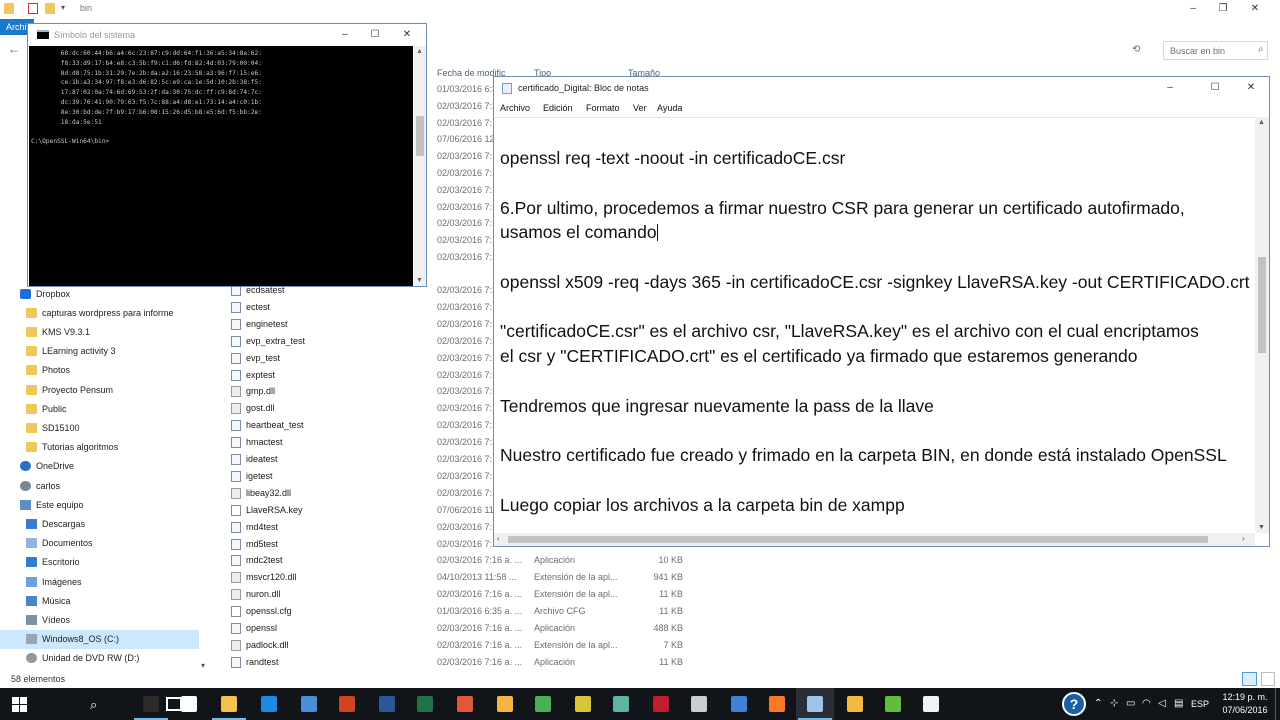  What do you see at coordinates (50, 8) in the screenshot?
I see `new-folder-icon` at bounding box center [50, 8].